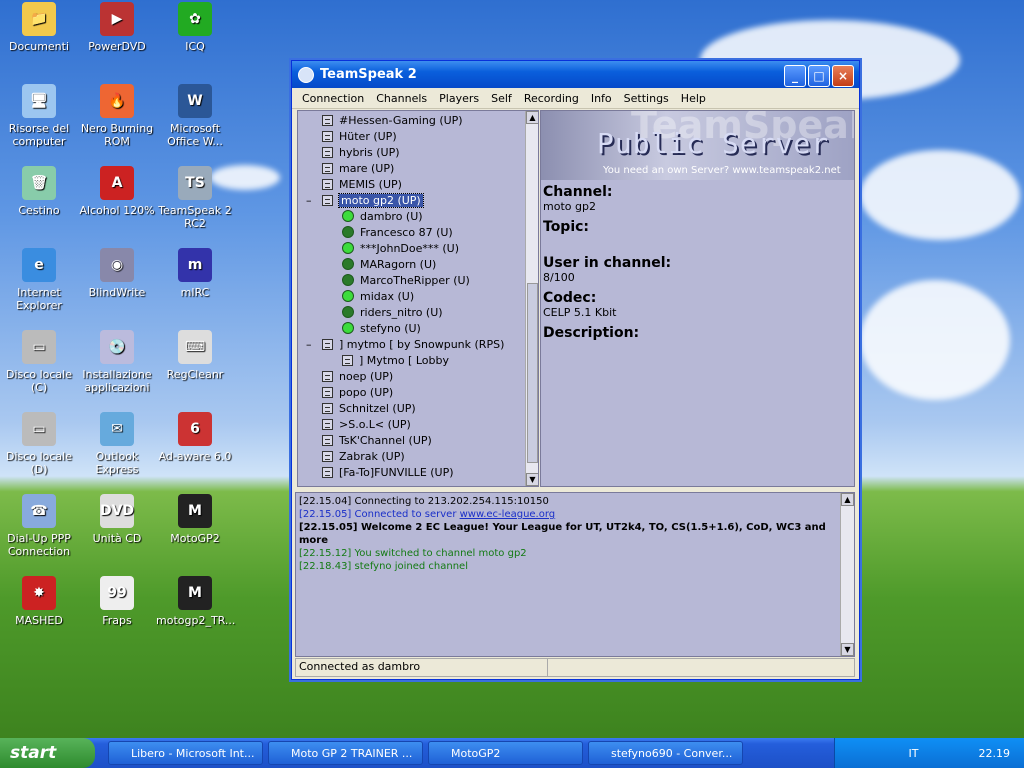  Describe the element at coordinates (847, 649) in the screenshot. I see `log-scroll-down-icon: ▼` at that location.